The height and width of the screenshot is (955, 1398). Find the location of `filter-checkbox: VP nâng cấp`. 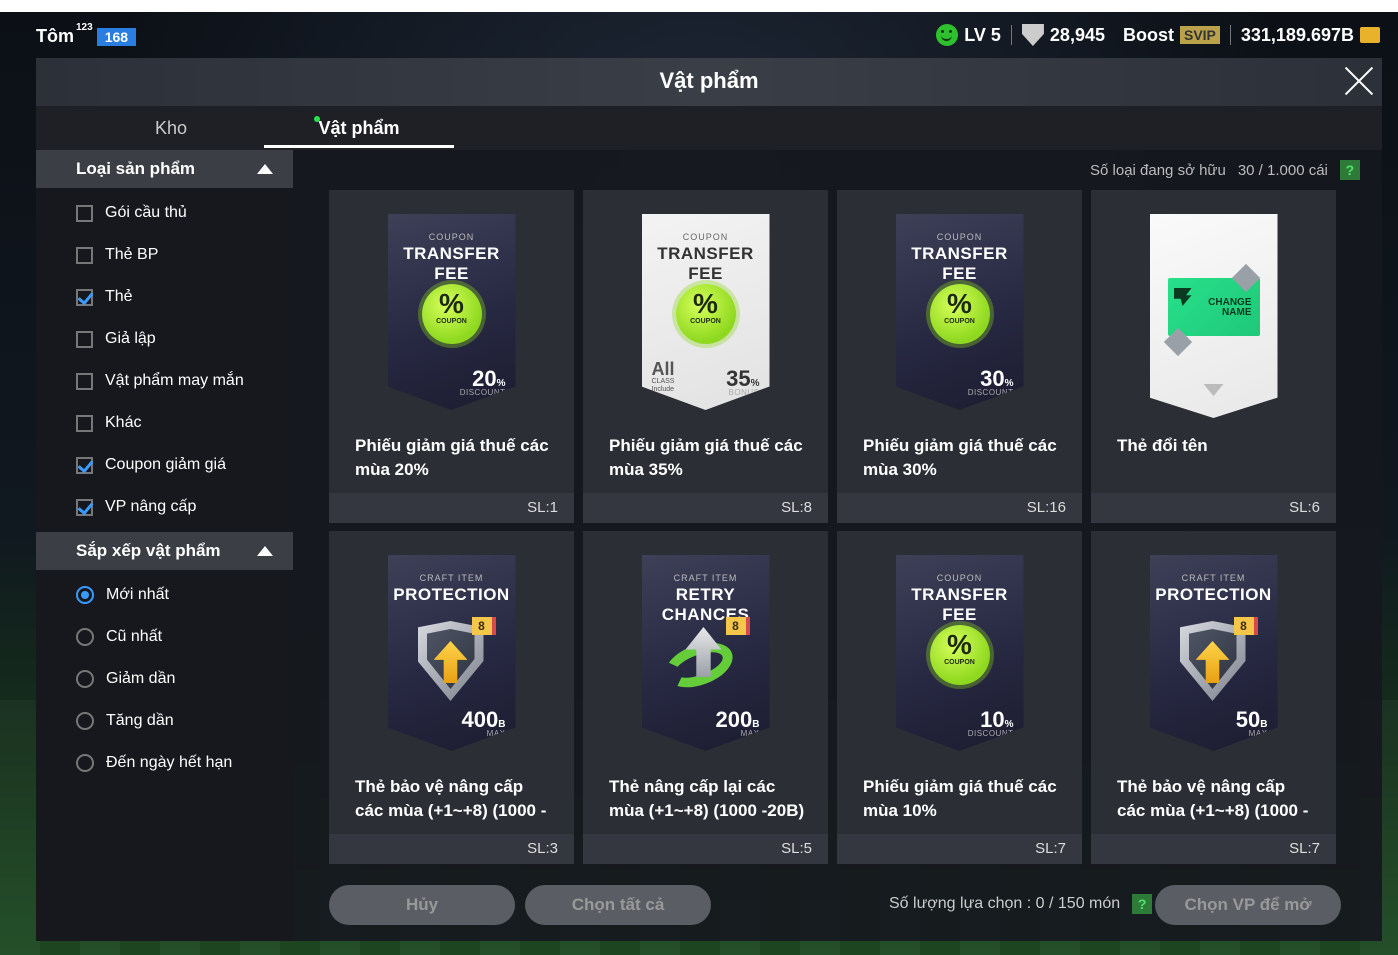

filter-checkbox: VP nâng cấp is located at coordinates (164, 507).